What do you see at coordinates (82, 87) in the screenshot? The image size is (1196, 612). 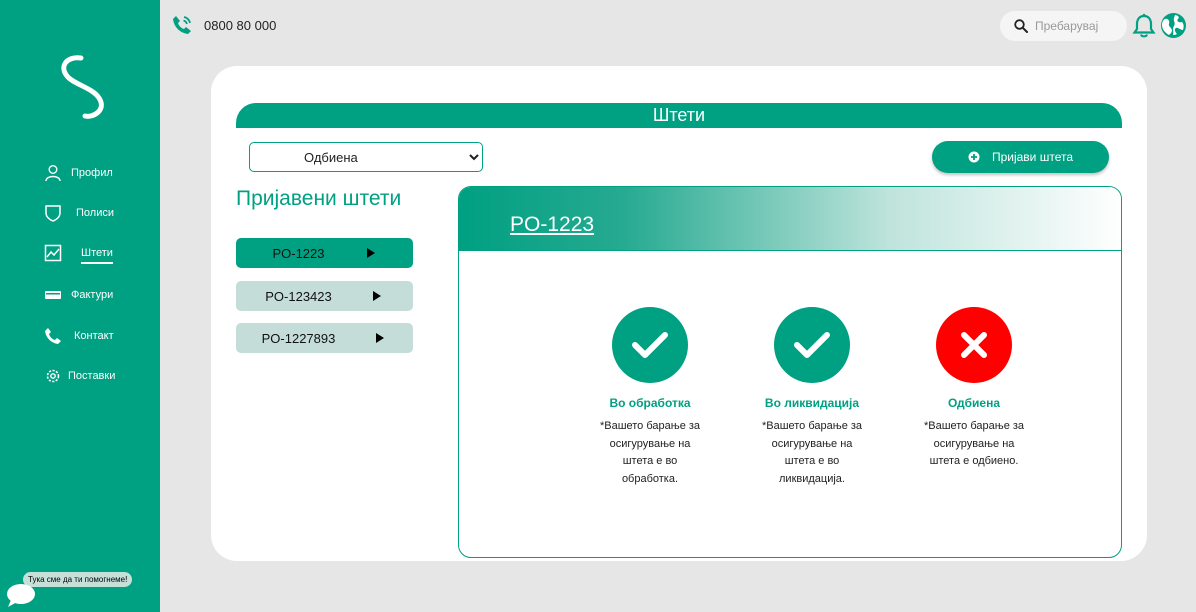 I see `logo` at bounding box center [82, 87].